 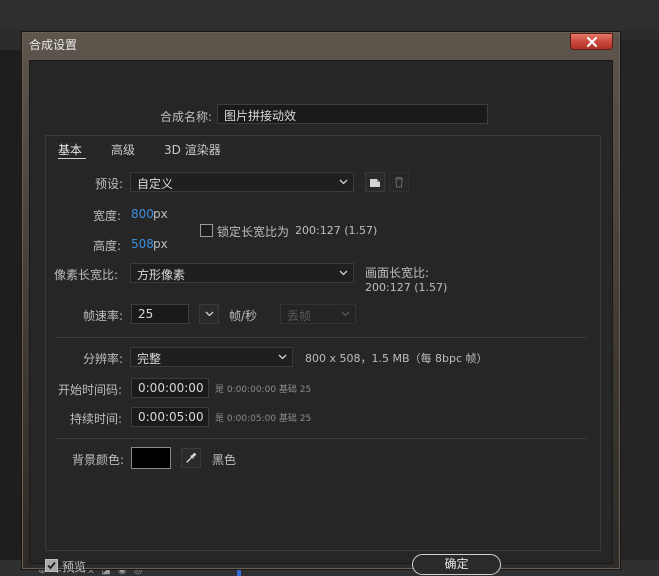 I want to click on width-value: 800, so click(x=142, y=214).